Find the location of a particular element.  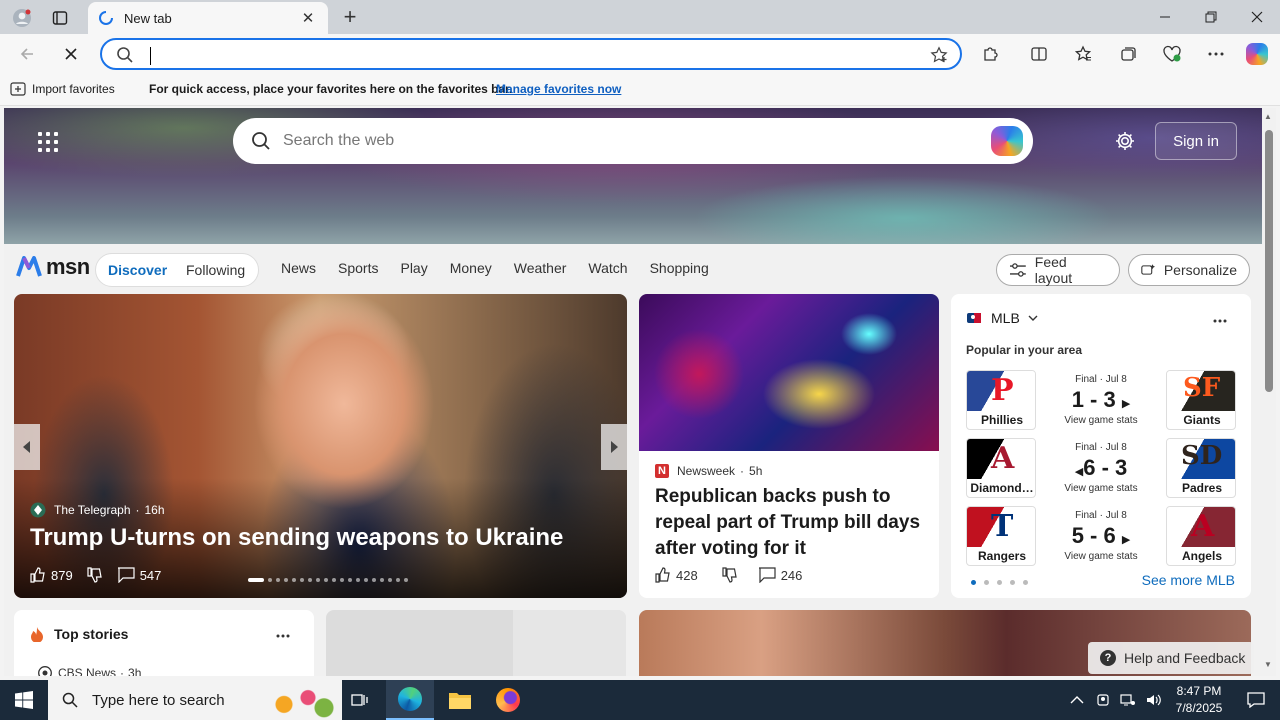

msn-logo: msn is located at coordinates (53, 267).